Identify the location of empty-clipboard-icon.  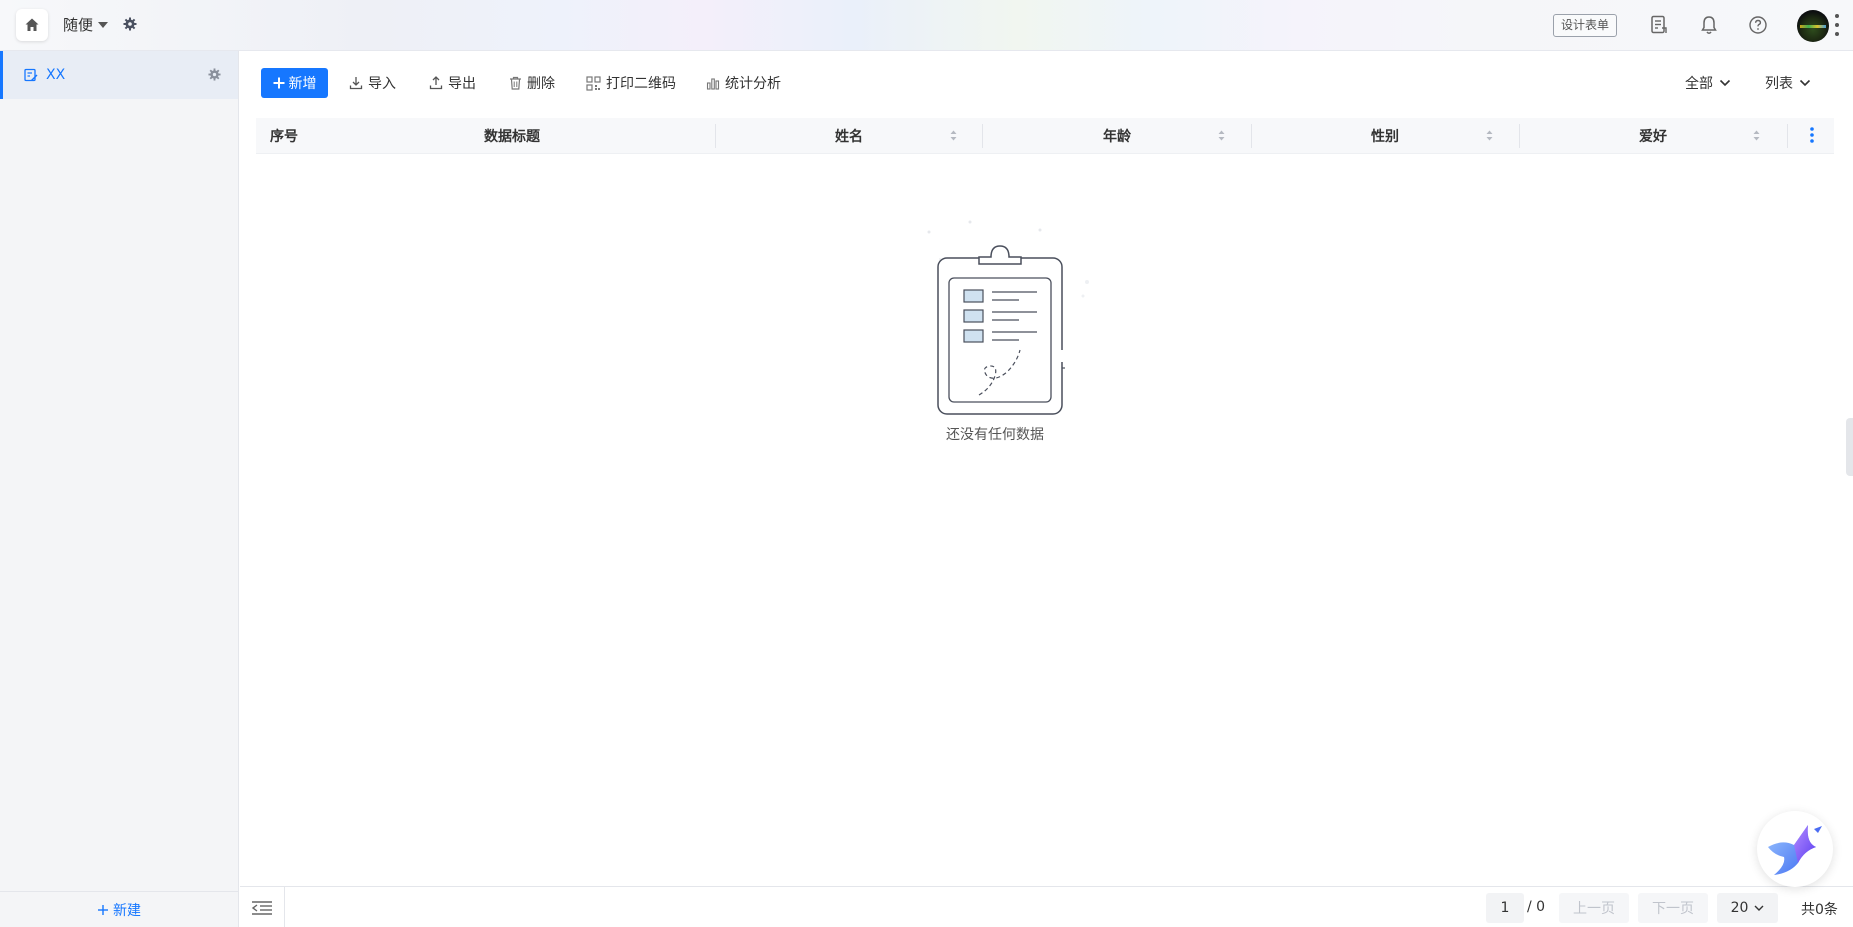
(1010, 315).